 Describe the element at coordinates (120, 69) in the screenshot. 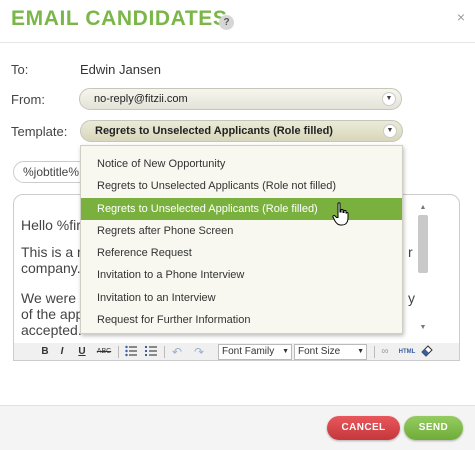

I see `to-value: Edwin Jansen` at that location.